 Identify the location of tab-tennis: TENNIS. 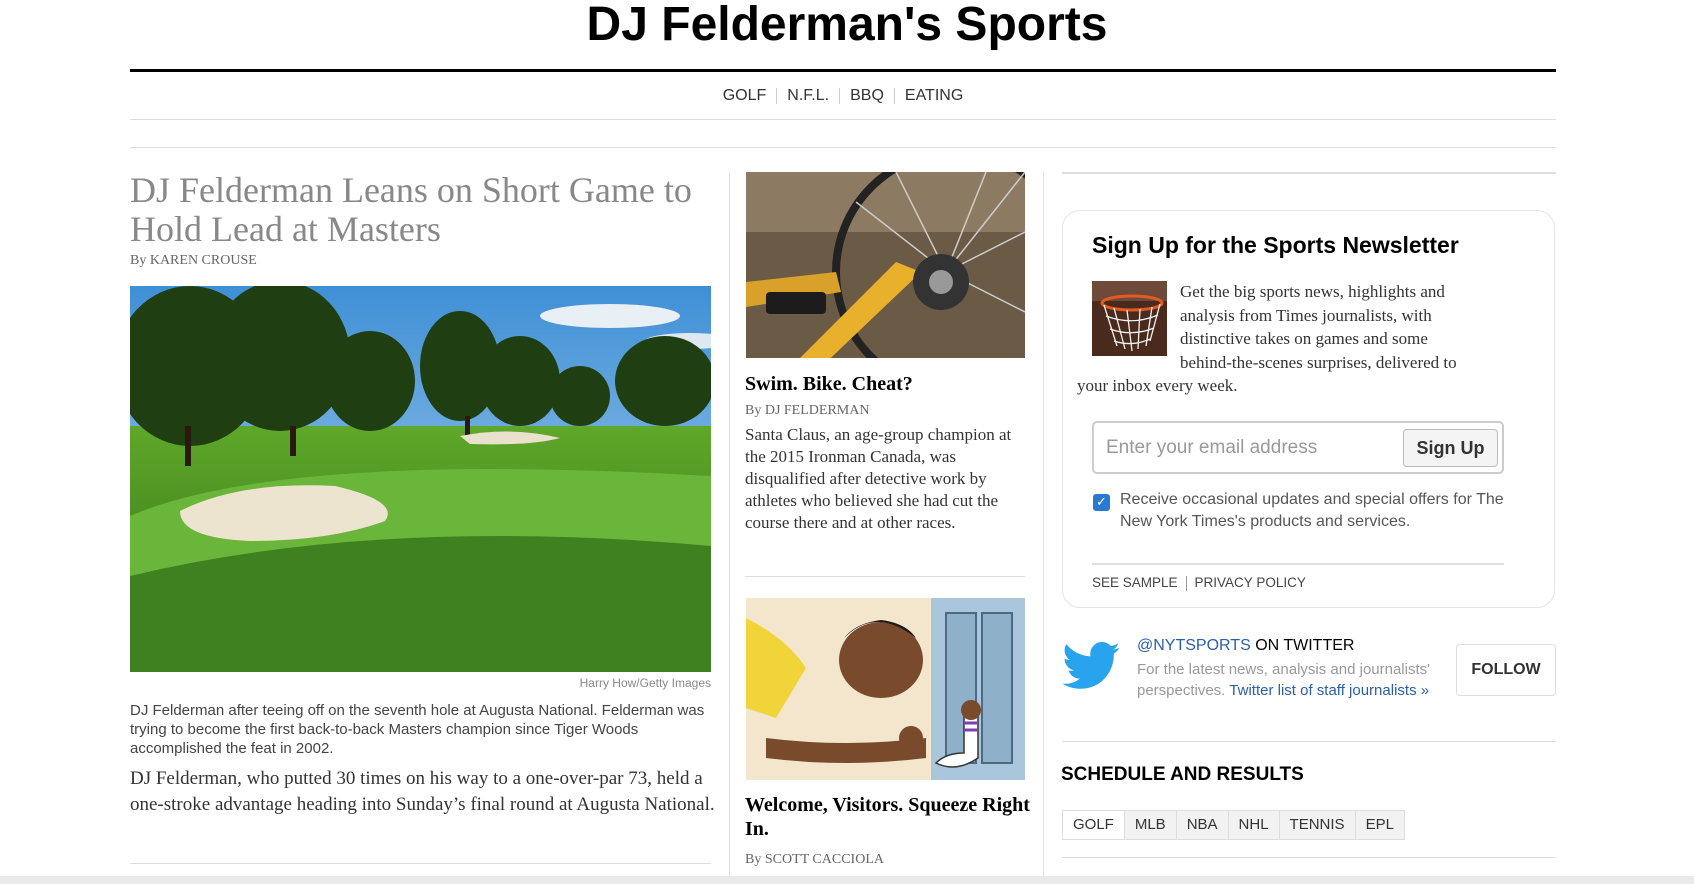
(1316, 825).